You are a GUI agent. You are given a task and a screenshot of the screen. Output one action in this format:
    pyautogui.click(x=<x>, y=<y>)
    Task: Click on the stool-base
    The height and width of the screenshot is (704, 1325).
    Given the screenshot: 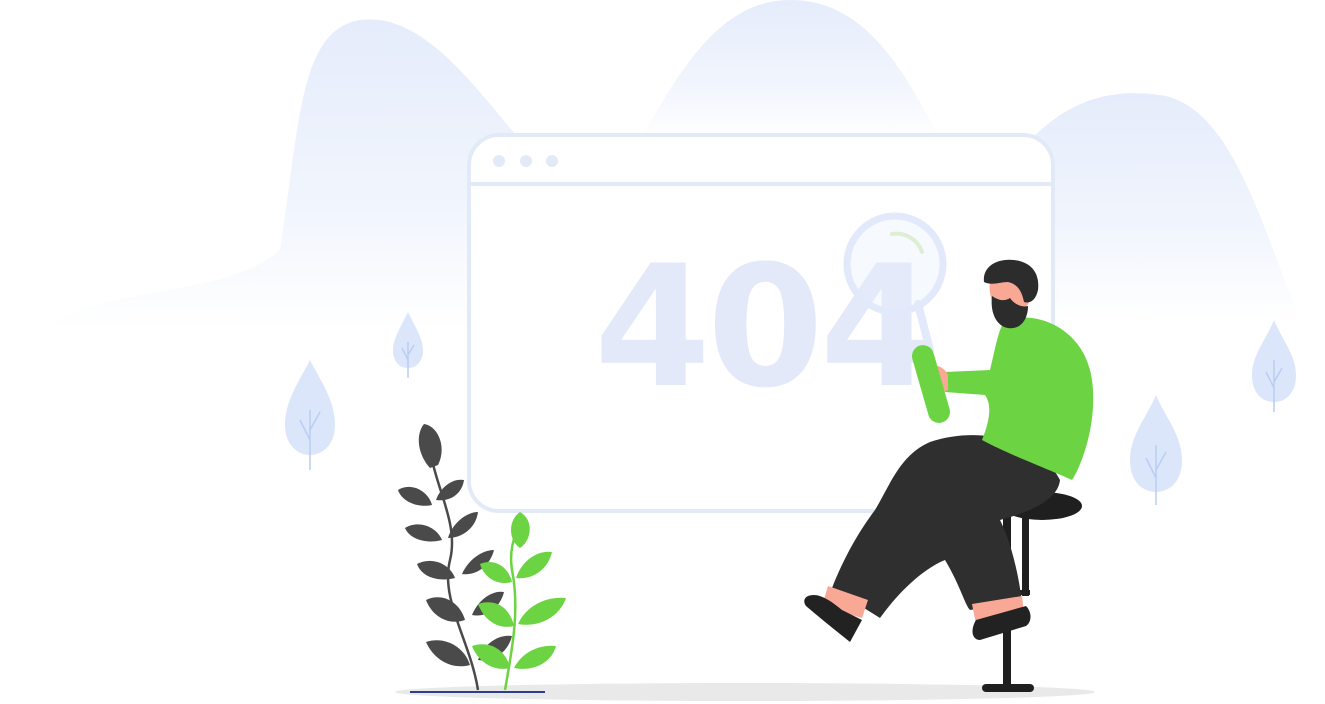 What is the action you would take?
    pyautogui.click(x=1008, y=688)
    